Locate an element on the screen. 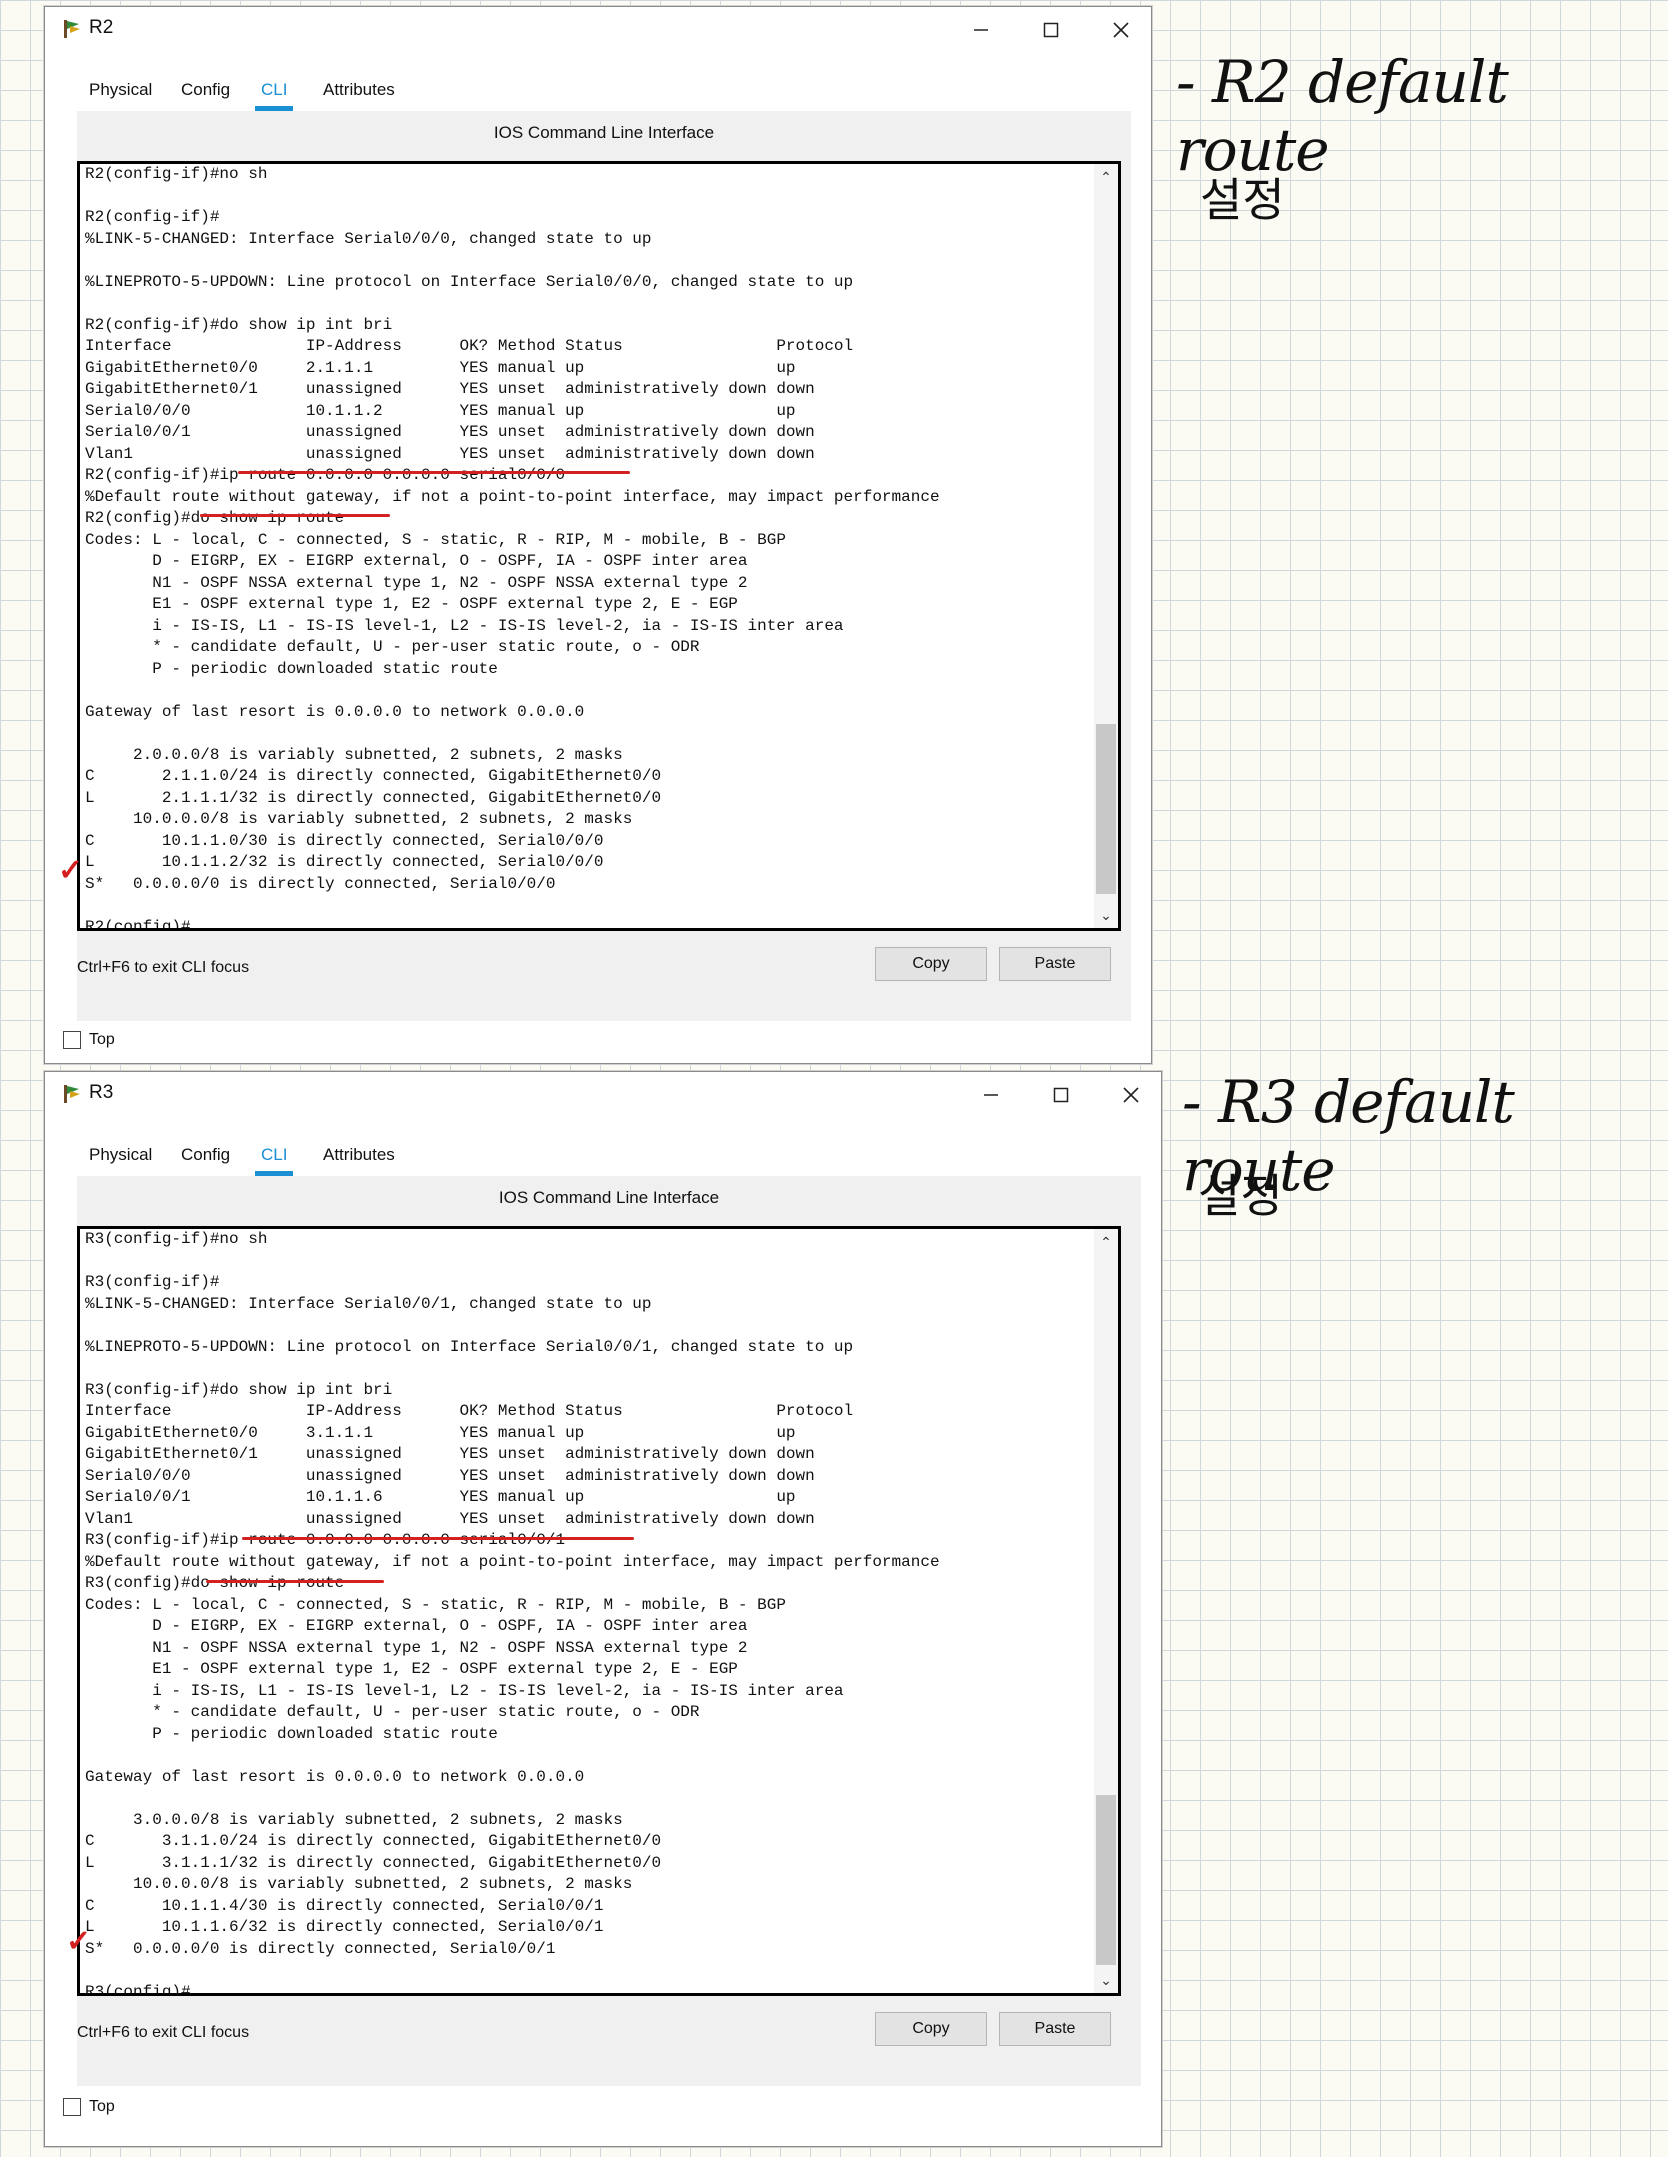 Image resolution: width=1668 pixels, height=2157 pixels. window-title: R3 is located at coordinates (101, 1092).